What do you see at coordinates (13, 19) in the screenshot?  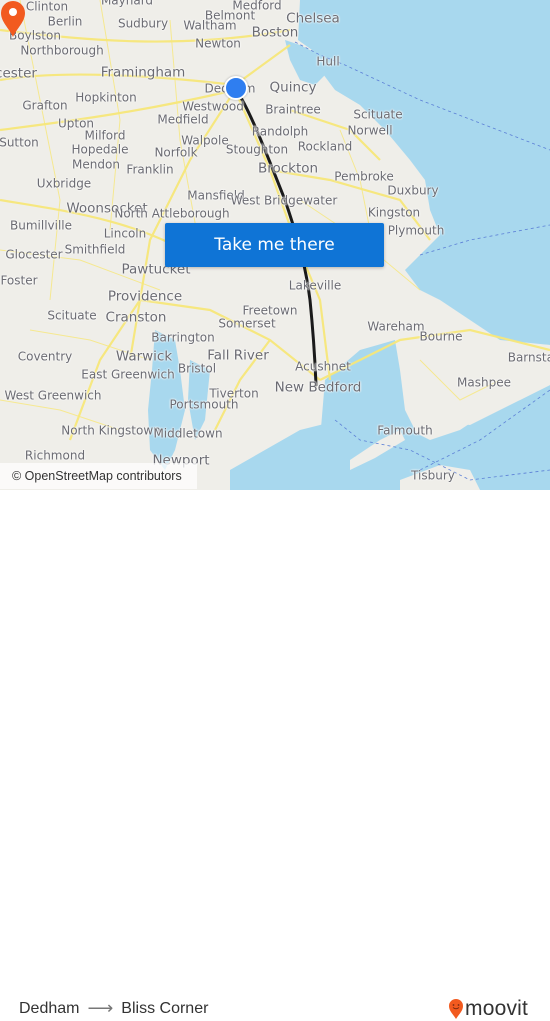 I see `destination-marker` at bounding box center [13, 19].